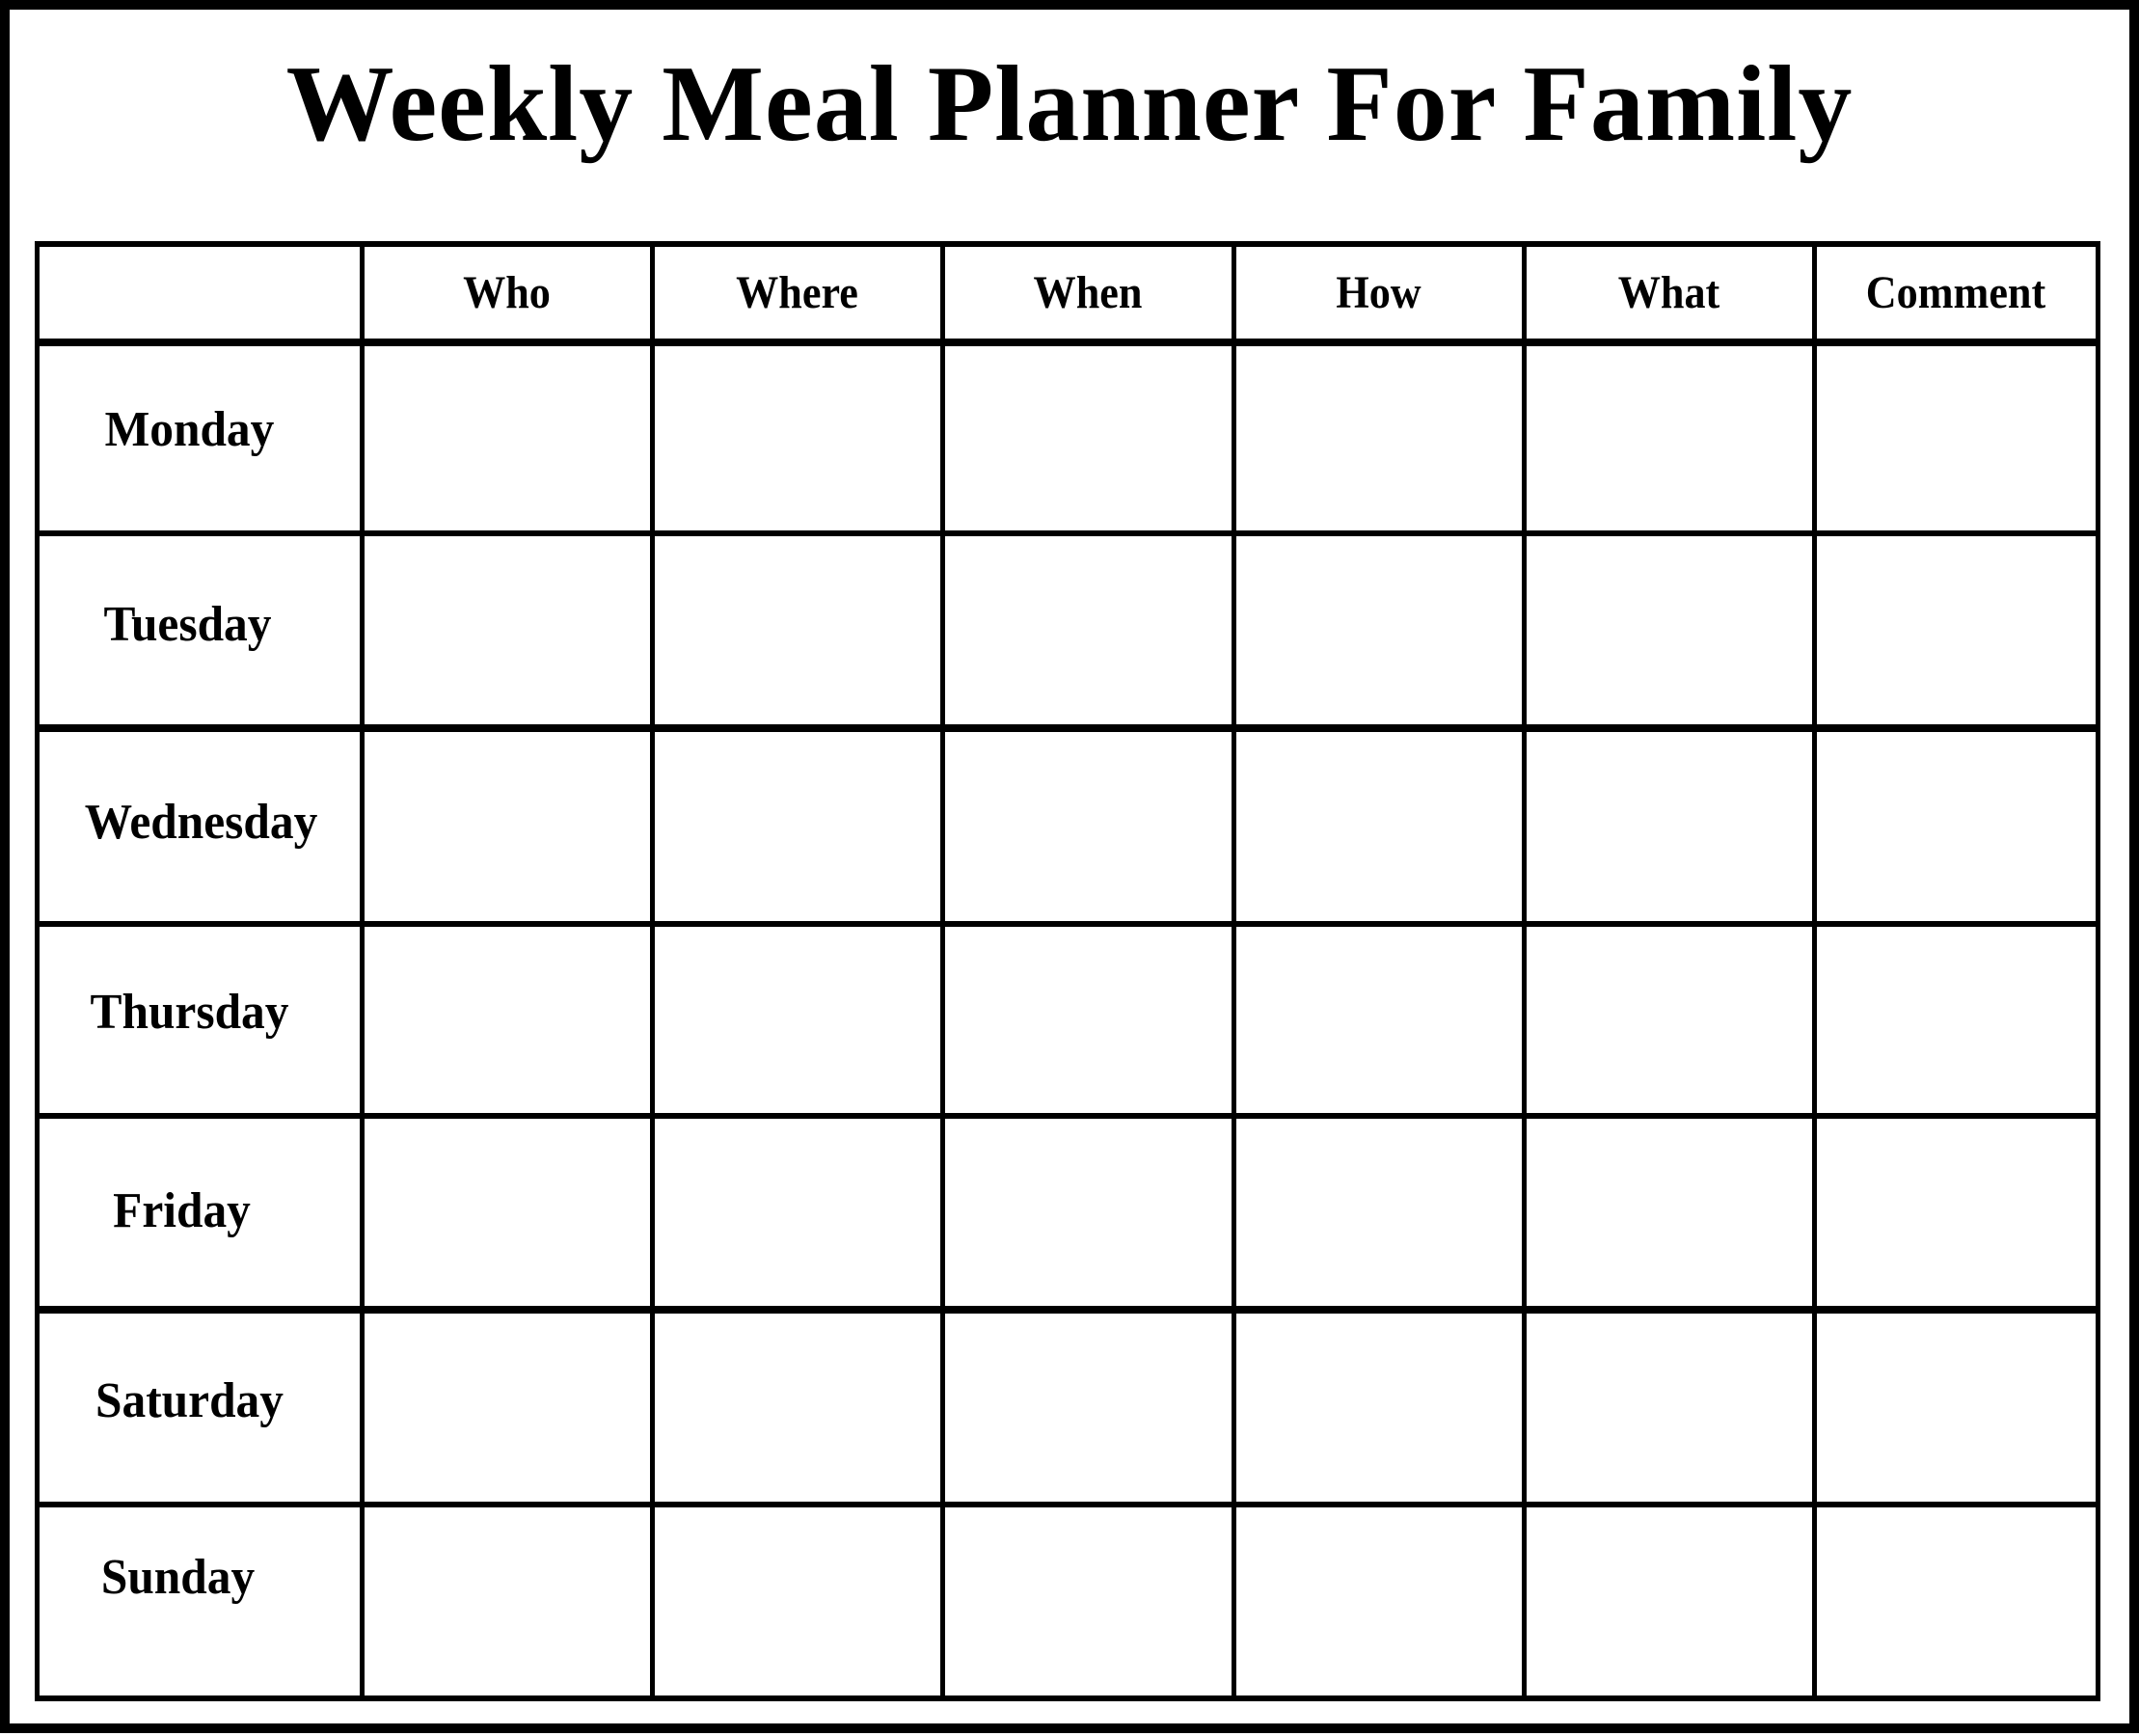 The image size is (2139, 1736). I want to click on cell-monday-how, so click(1379, 438).